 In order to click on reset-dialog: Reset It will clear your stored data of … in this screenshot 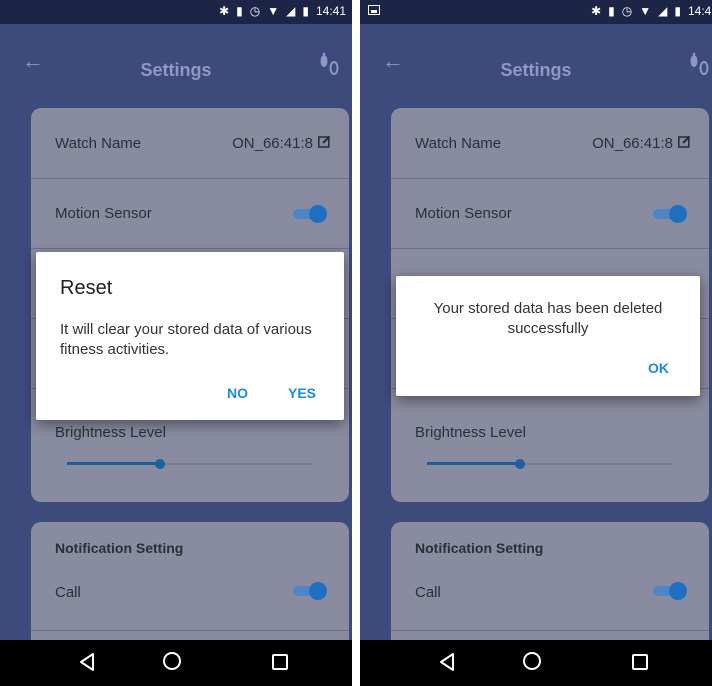, I will do `click(190, 336)`.